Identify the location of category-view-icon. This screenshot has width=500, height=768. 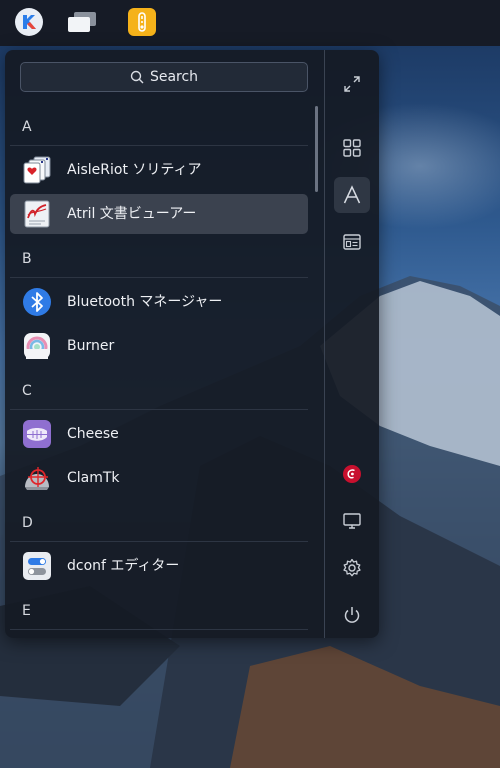
(352, 148).